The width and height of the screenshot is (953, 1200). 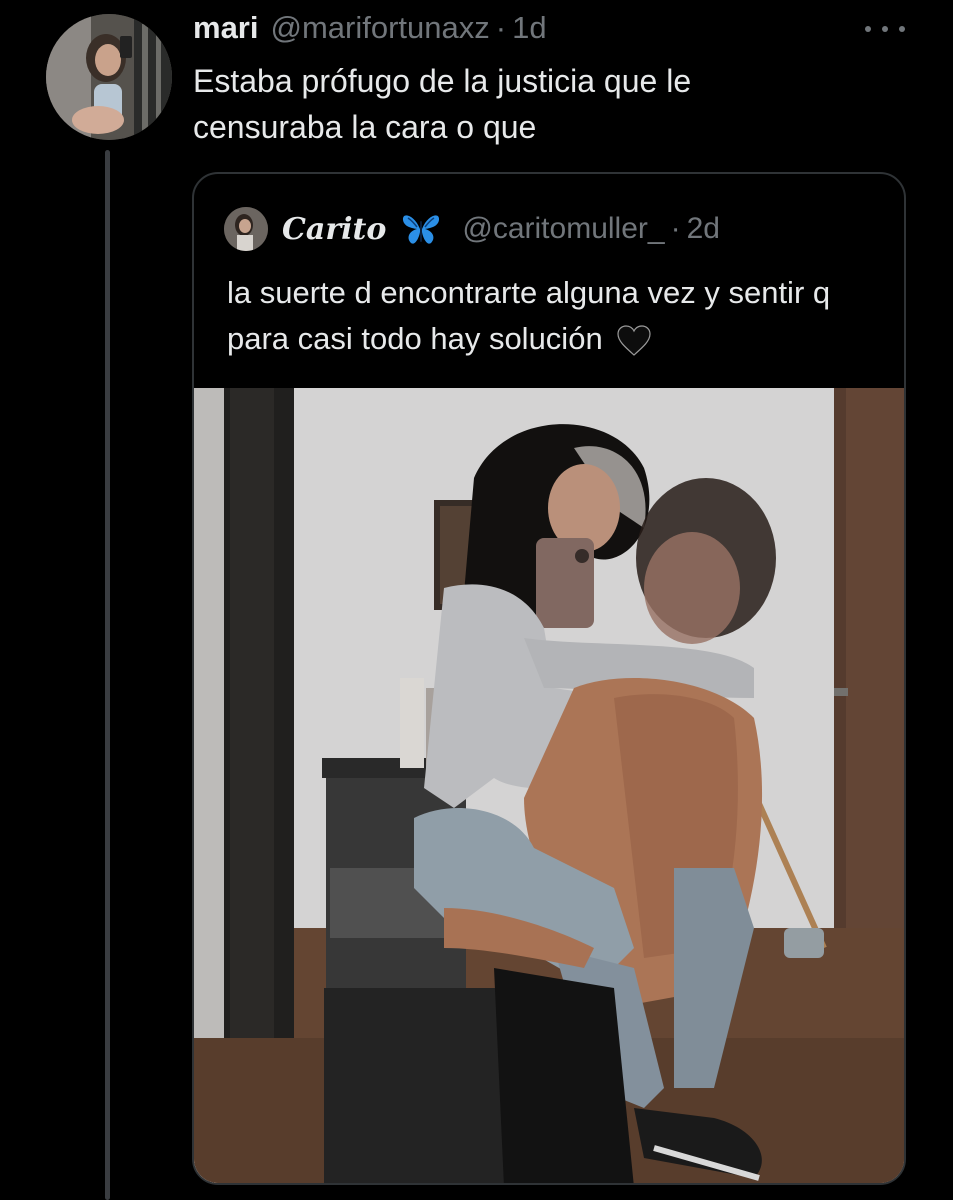 What do you see at coordinates (334, 229) in the screenshot?
I see `quoted-author-name: Carito` at bounding box center [334, 229].